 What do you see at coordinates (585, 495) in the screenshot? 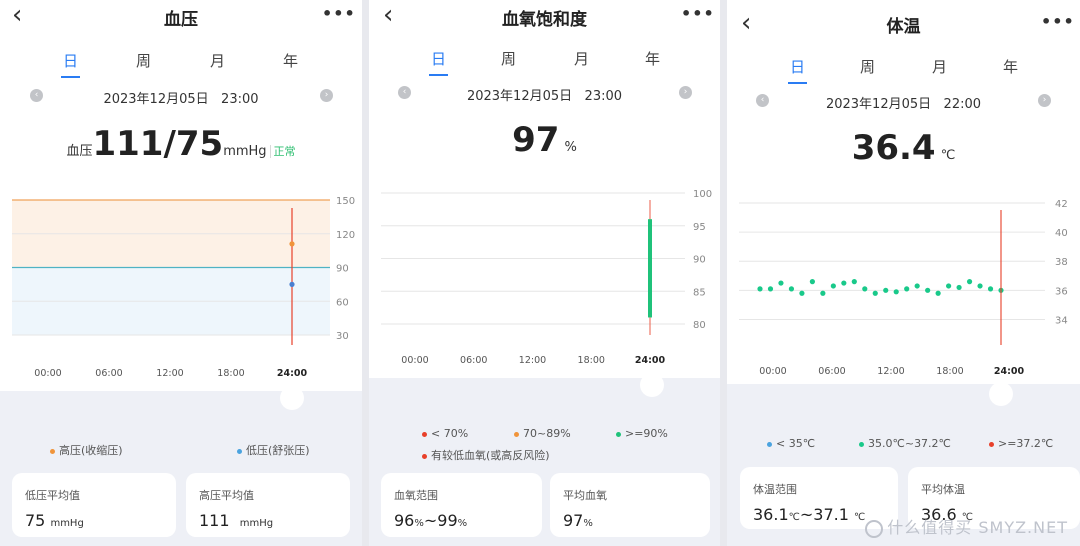
I see `card-label: 平均血氧` at bounding box center [585, 495].